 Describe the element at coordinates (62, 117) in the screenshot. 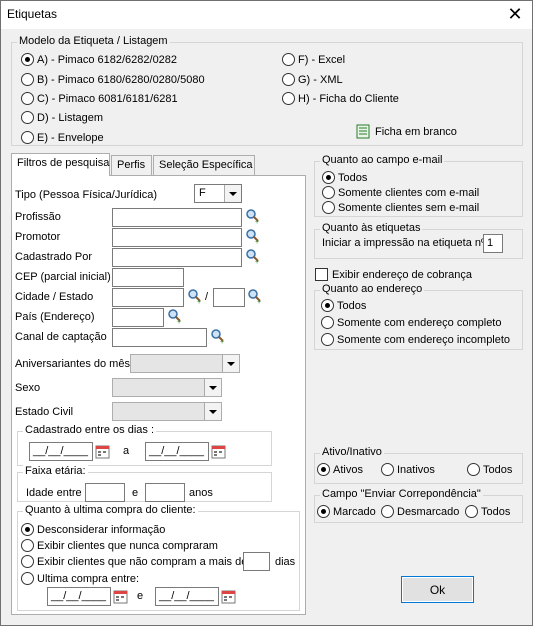

I see `modelo-d-radio: D) - Listagem` at that location.